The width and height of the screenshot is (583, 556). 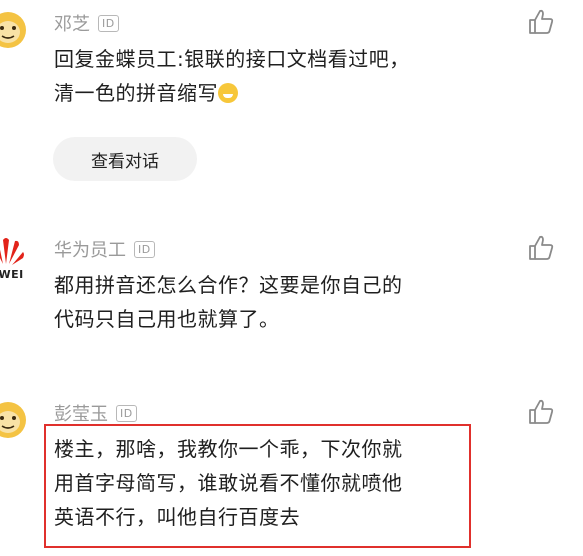 What do you see at coordinates (228, 93) in the screenshot?
I see `grinning-sweat-emoji-icon` at bounding box center [228, 93].